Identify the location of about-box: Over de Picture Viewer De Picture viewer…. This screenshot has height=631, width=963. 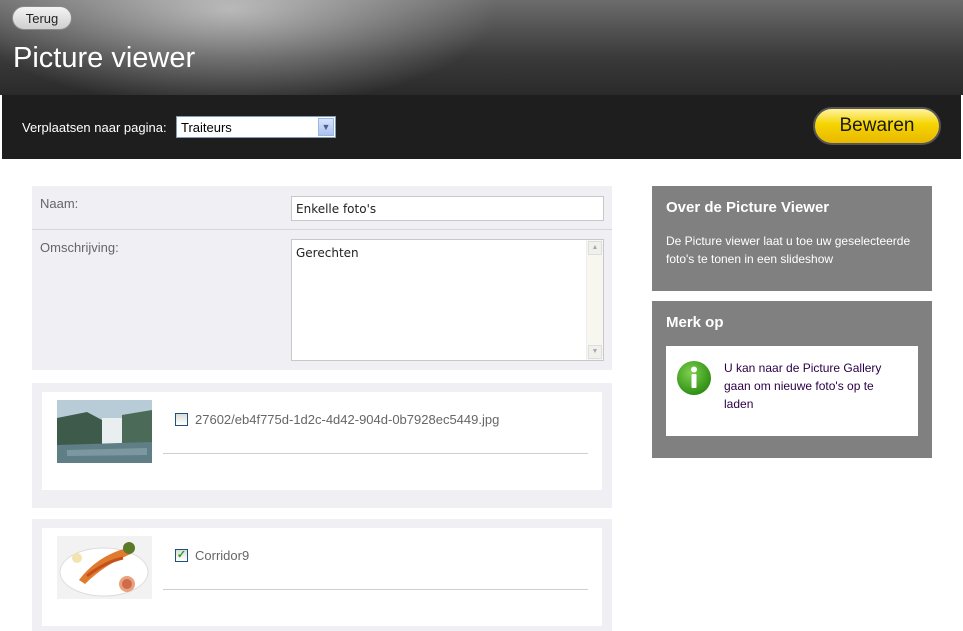
(792, 238).